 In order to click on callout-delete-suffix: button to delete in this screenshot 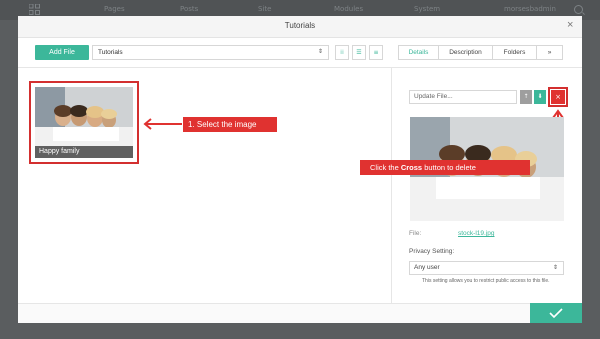, I will do `click(449, 167)`.